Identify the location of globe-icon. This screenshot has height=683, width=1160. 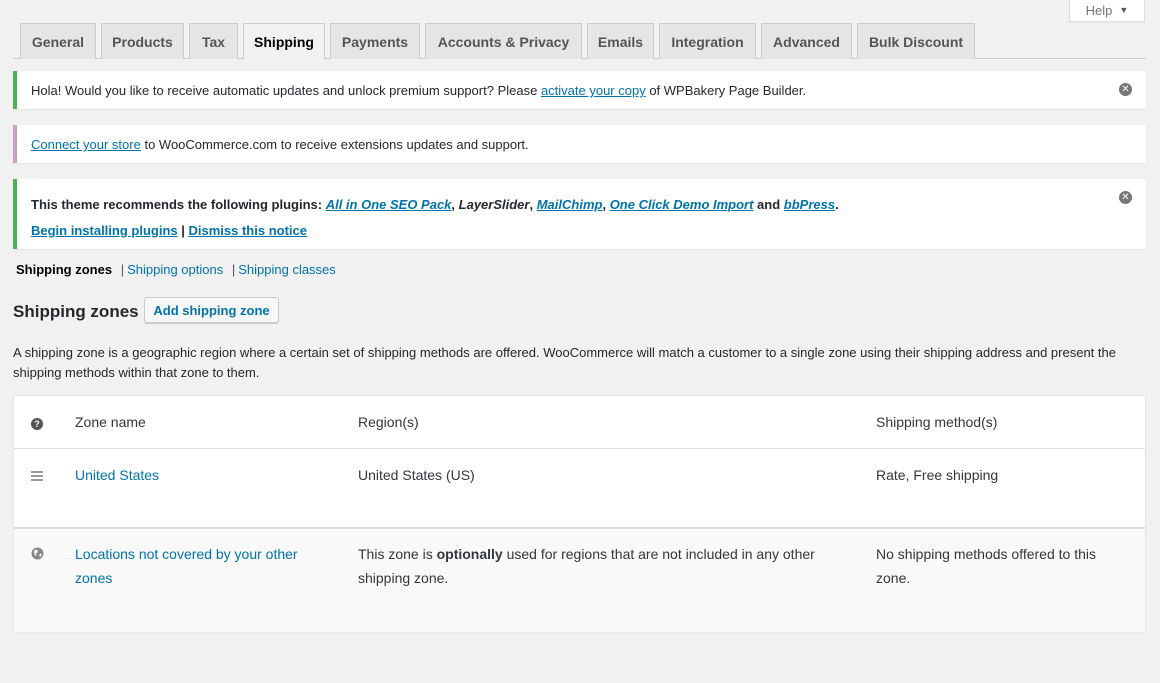
(37, 554).